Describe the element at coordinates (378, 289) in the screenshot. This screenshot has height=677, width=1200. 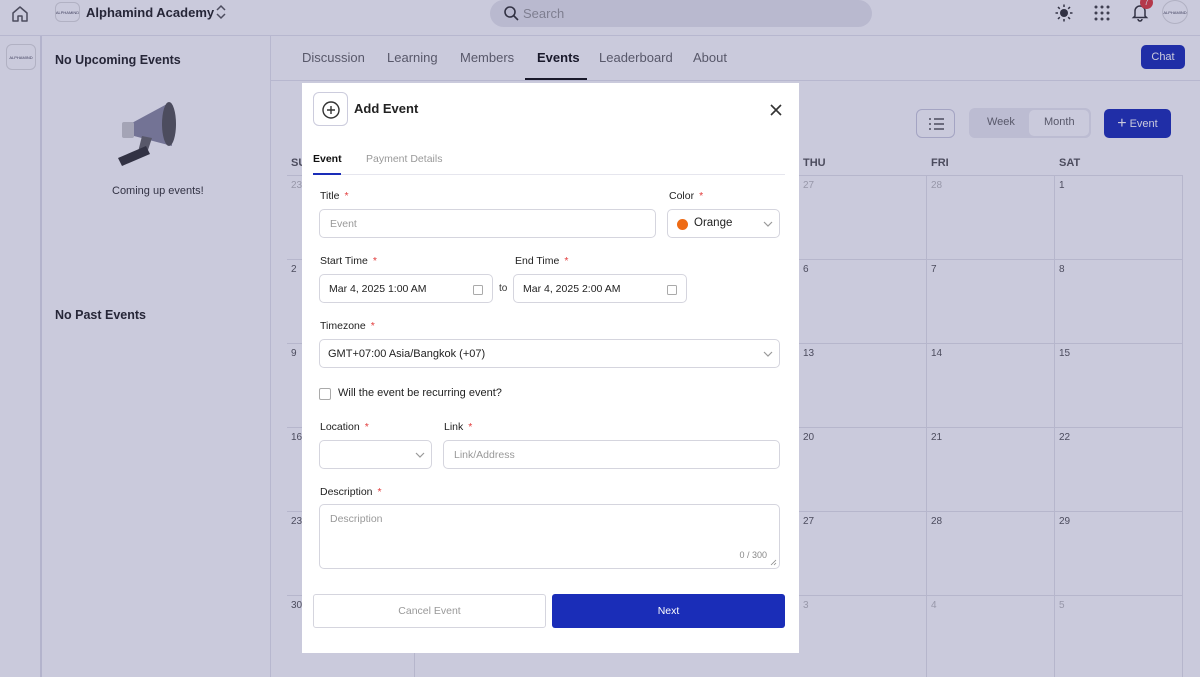
I see `start-time-value: Mar 4, 2025 1:00 AM` at that location.